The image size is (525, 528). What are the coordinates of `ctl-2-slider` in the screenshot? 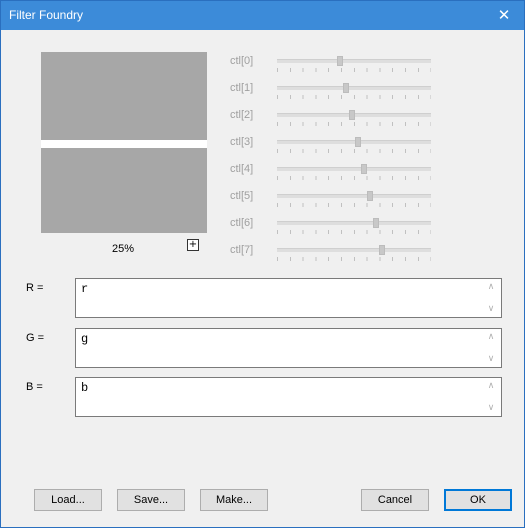 It's located at (354, 115).